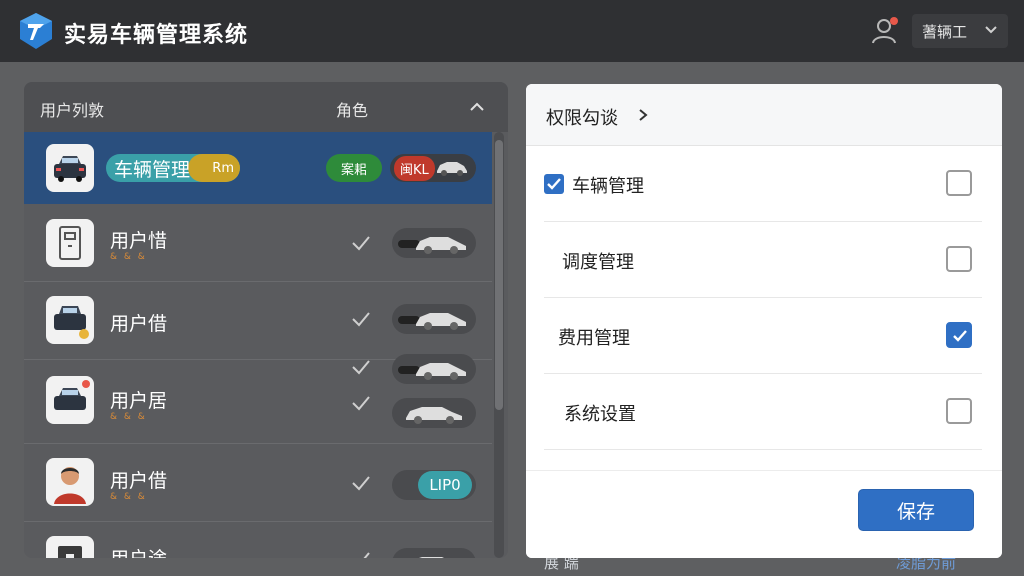  Describe the element at coordinates (414, 168) in the screenshot. I see `plate-badge-text: 闽KL` at that location.